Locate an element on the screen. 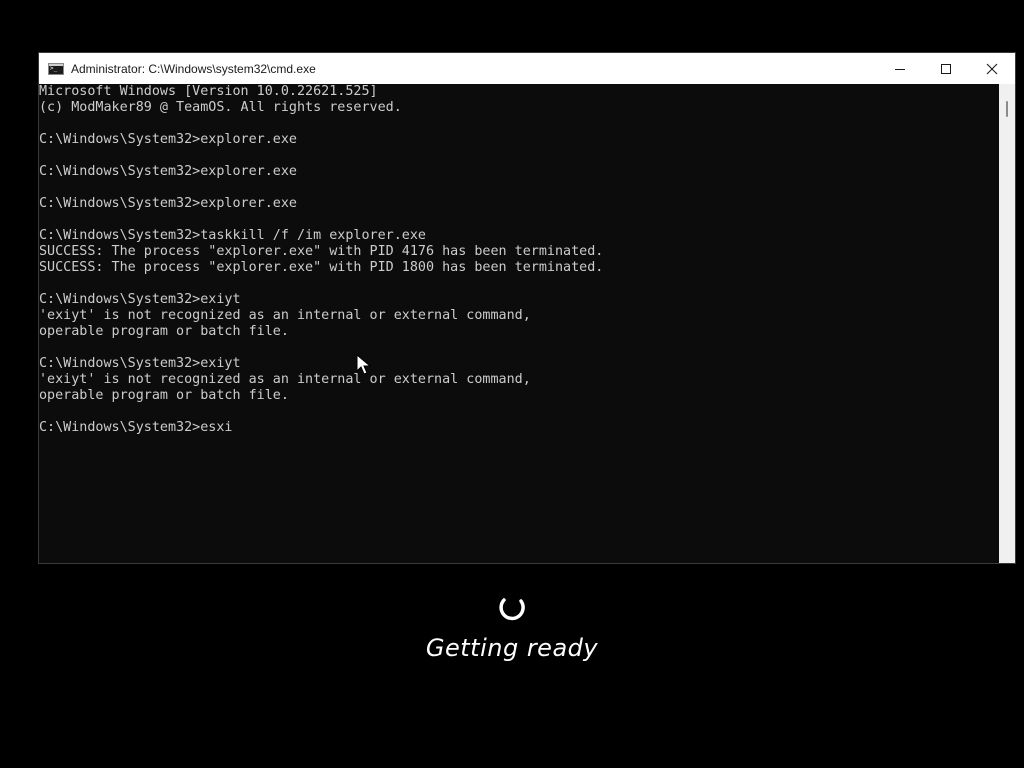  maximize-button is located at coordinates (946, 68).